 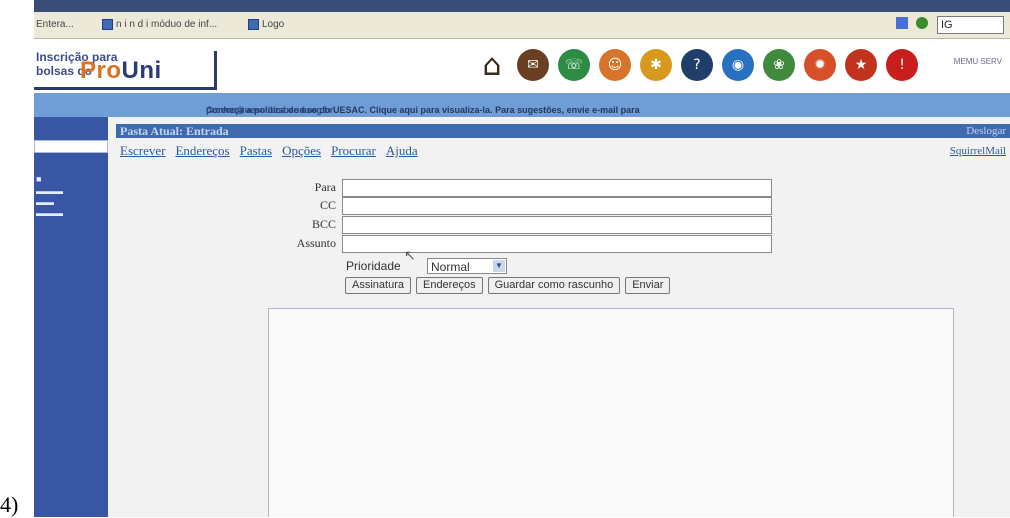 I want to click on logout-link: Deslogar, so click(x=986, y=131).